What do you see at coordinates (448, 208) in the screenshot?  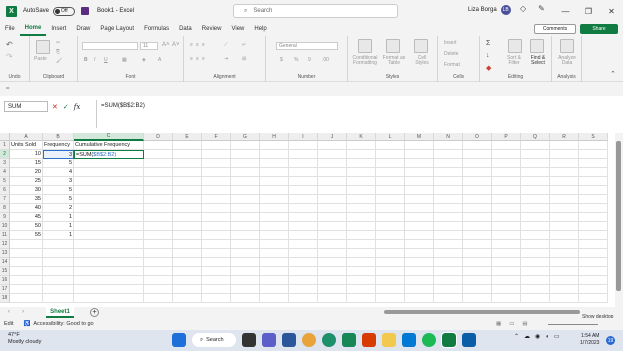 I see `cell-n8` at bounding box center [448, 208].